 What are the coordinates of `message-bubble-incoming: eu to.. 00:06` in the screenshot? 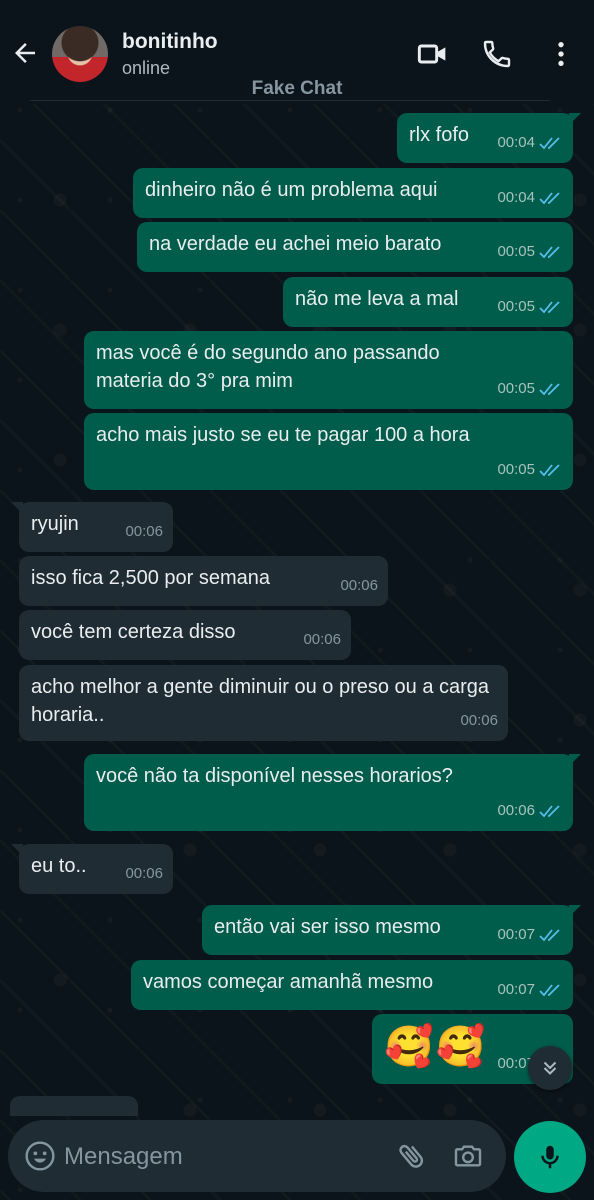 It's located at (92, 869).